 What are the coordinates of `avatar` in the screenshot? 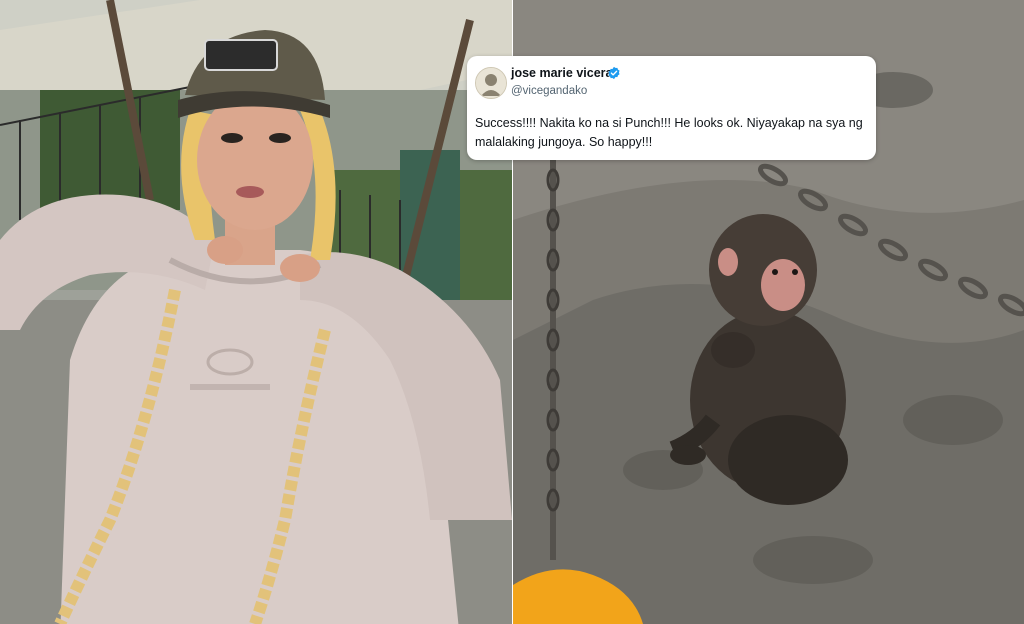 It's located at (491, 83).